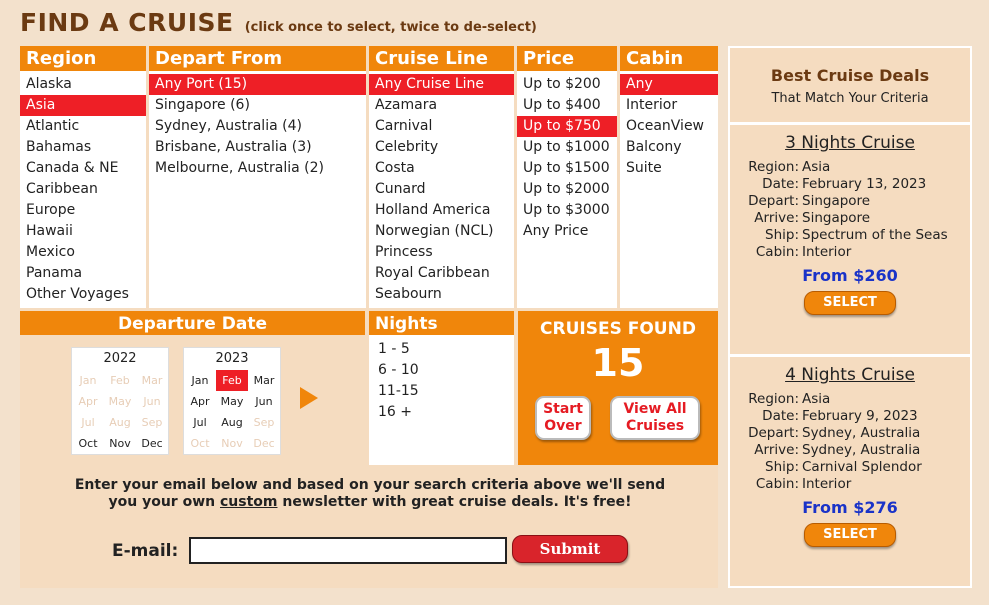 The height and width of the screenshot is (605, 989). Describe the element at coordinates (782, 467) in the screenshot. I see `field-label: Ship:` at that location.